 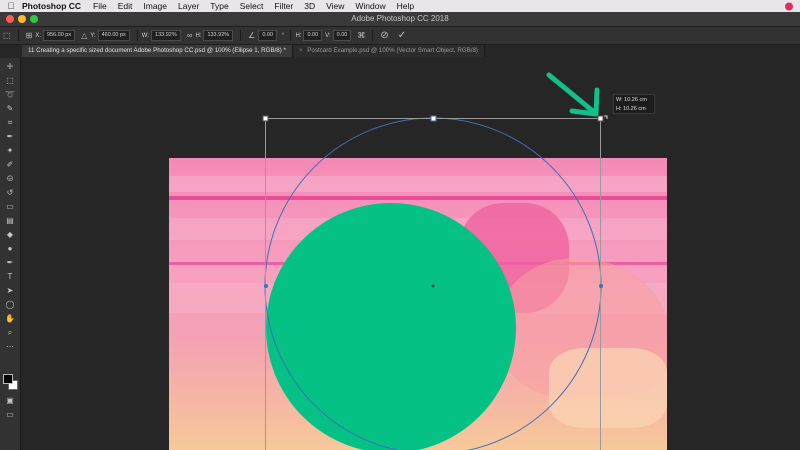 I want to click on anchor-point-right, so click(x=601, y=286).